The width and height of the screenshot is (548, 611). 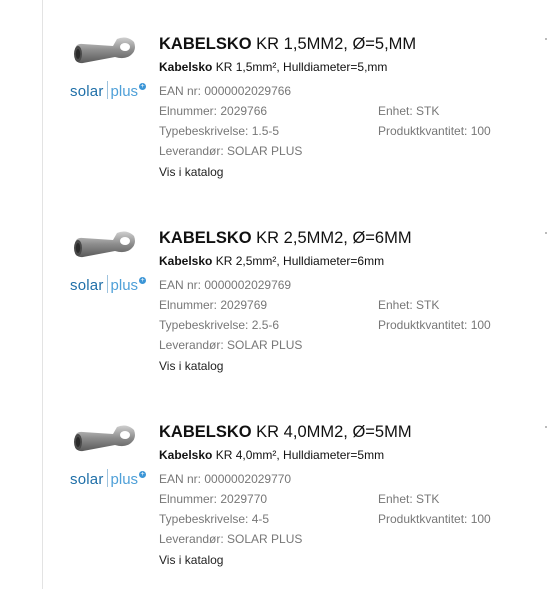 What do you see at coordinates (285, 432) in the screenshot?
I see `product-title: KABELSKO KR 4,0MM2, Ø=5MM` at bounding box center [285, 432].